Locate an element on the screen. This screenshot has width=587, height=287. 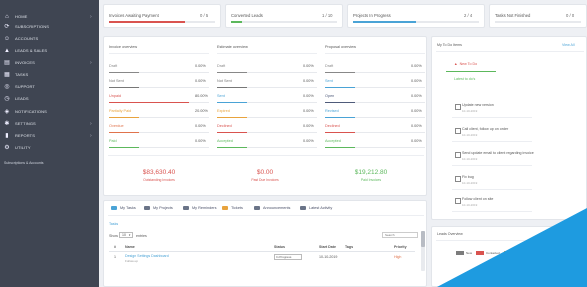
top-stat-card: Invoices Awaiting Payment 0 / 5 is located at coordinates (162, 16).